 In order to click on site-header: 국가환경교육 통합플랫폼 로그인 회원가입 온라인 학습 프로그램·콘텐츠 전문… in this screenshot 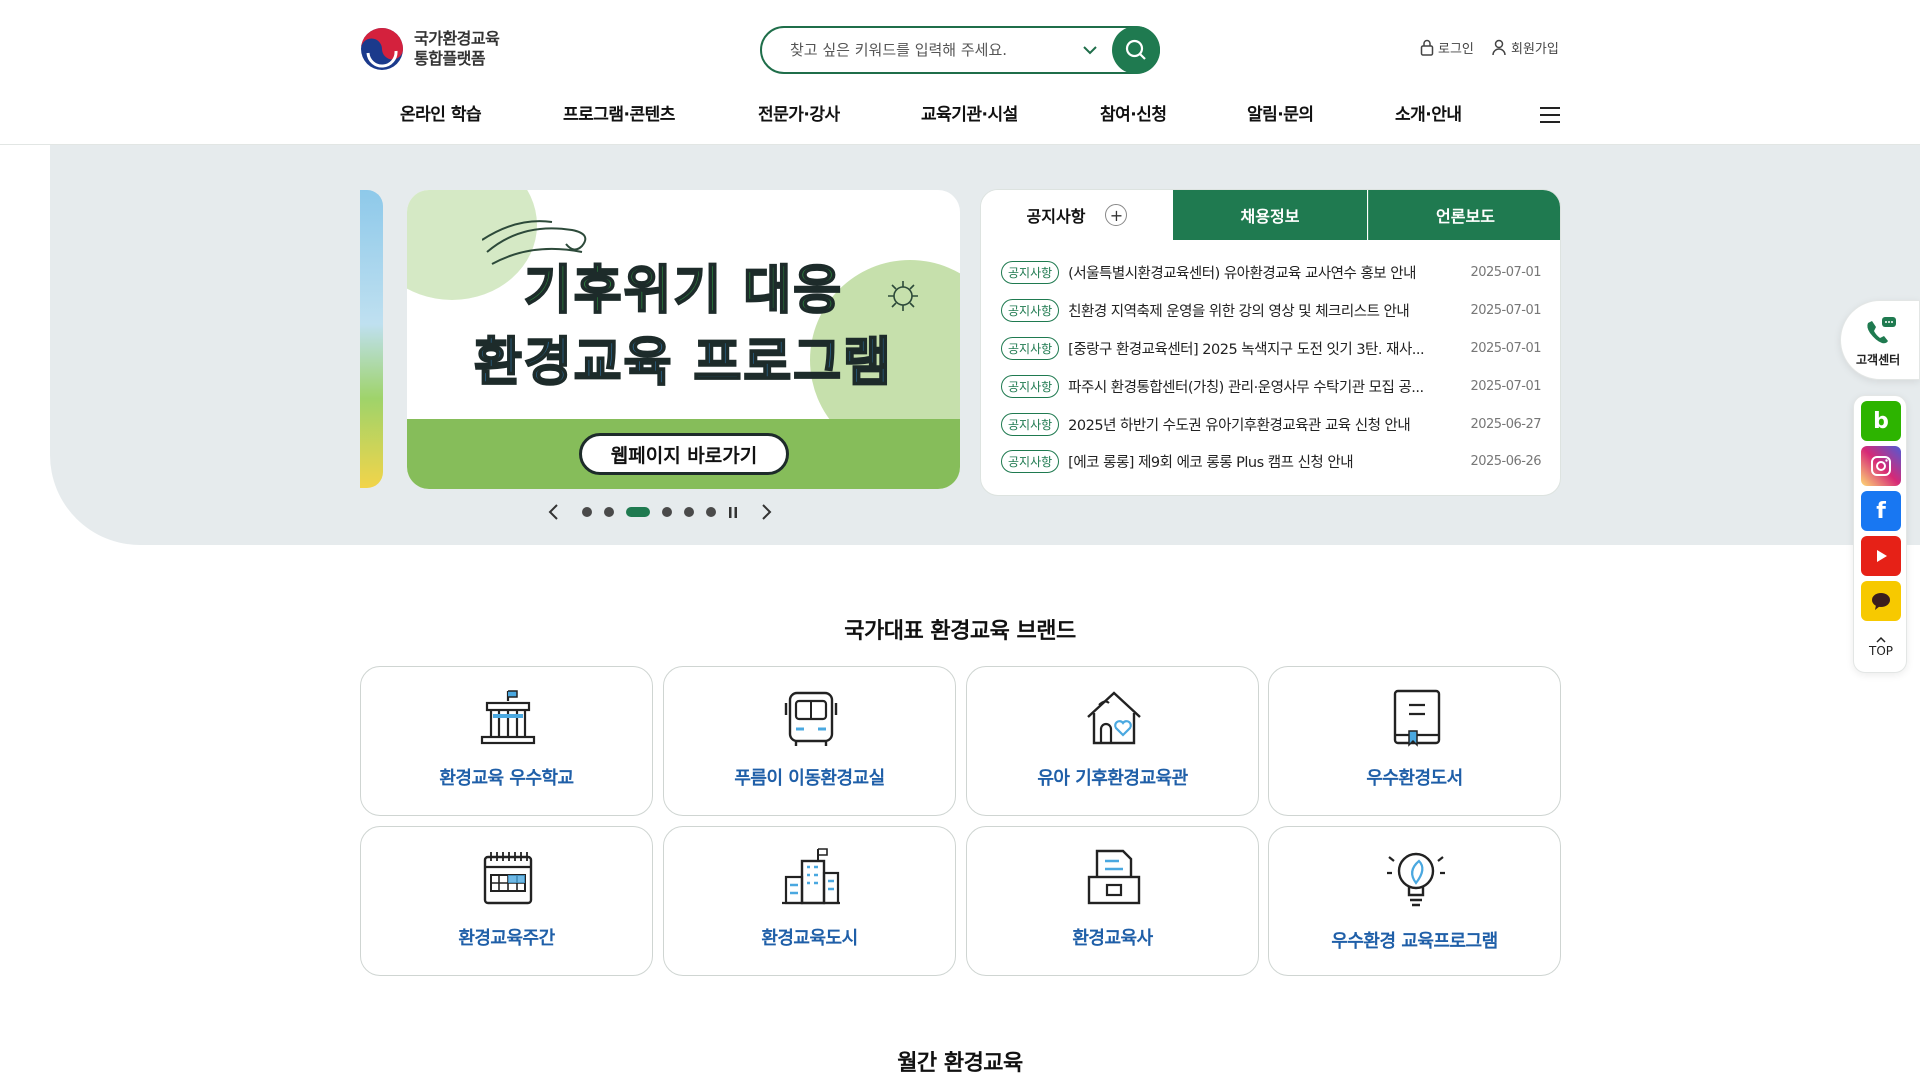, I will do `click(960, 72)`.